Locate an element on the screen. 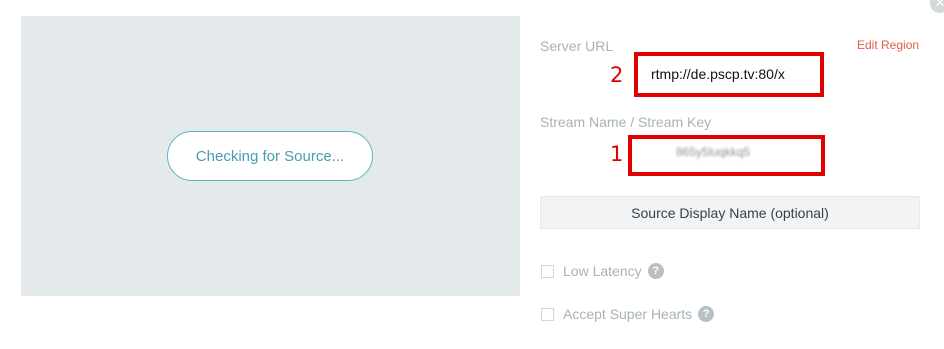 The height and width of the screenshot is (349, 944). stream-key-label: Stream Name / Stream Key is located at coordinates (626, 122).